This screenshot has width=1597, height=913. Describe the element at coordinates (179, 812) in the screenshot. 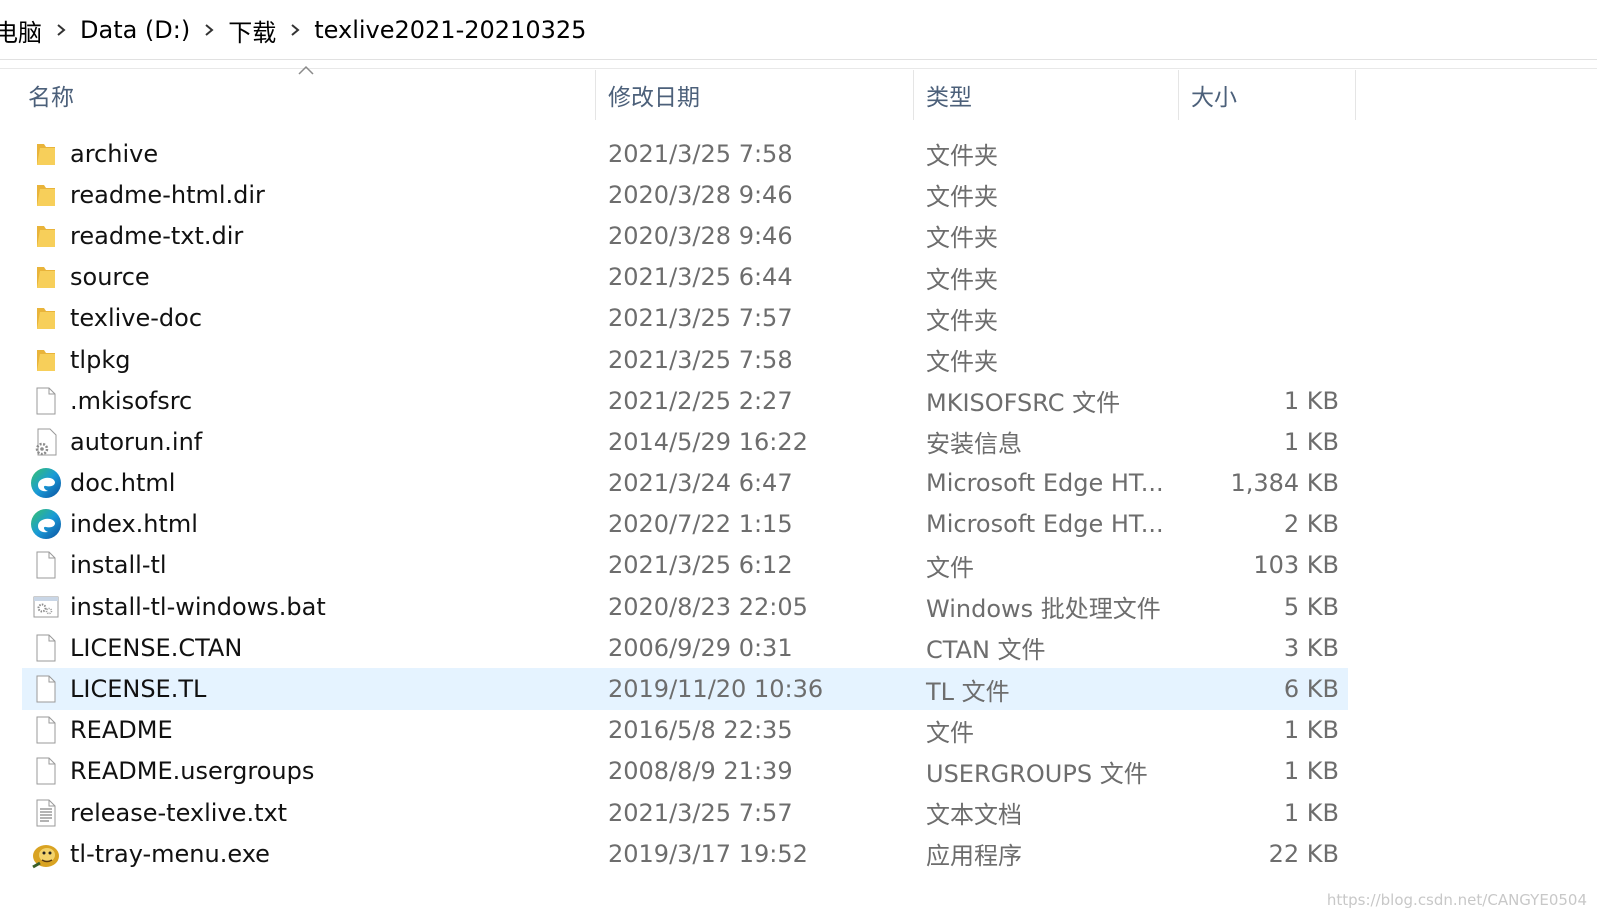

I see `file-name: release-texlive.txt` at that location.